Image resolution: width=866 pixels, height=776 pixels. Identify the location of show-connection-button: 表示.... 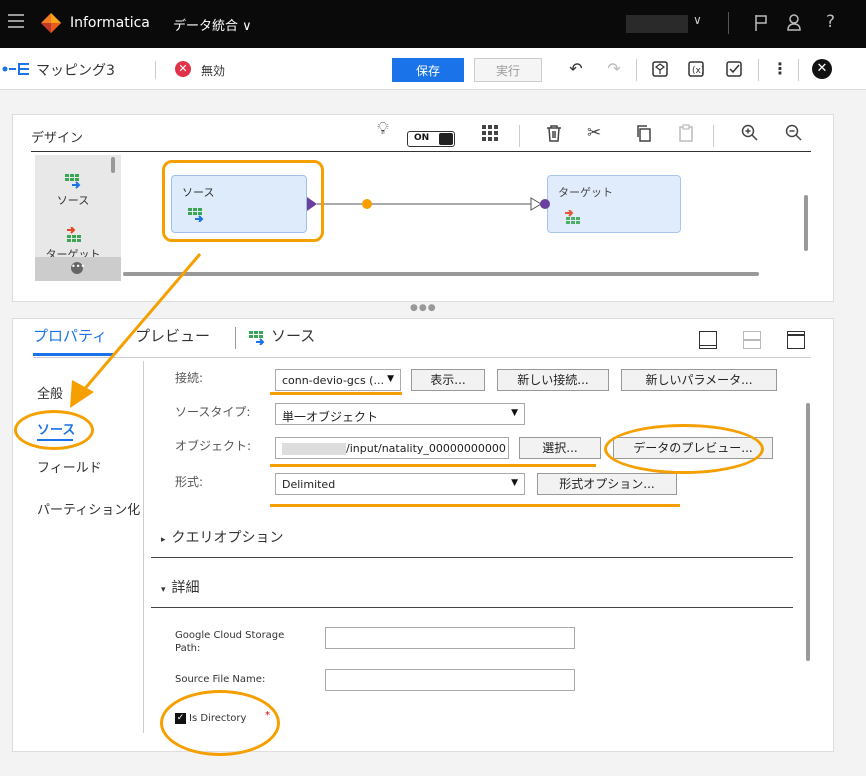
(448, 380).